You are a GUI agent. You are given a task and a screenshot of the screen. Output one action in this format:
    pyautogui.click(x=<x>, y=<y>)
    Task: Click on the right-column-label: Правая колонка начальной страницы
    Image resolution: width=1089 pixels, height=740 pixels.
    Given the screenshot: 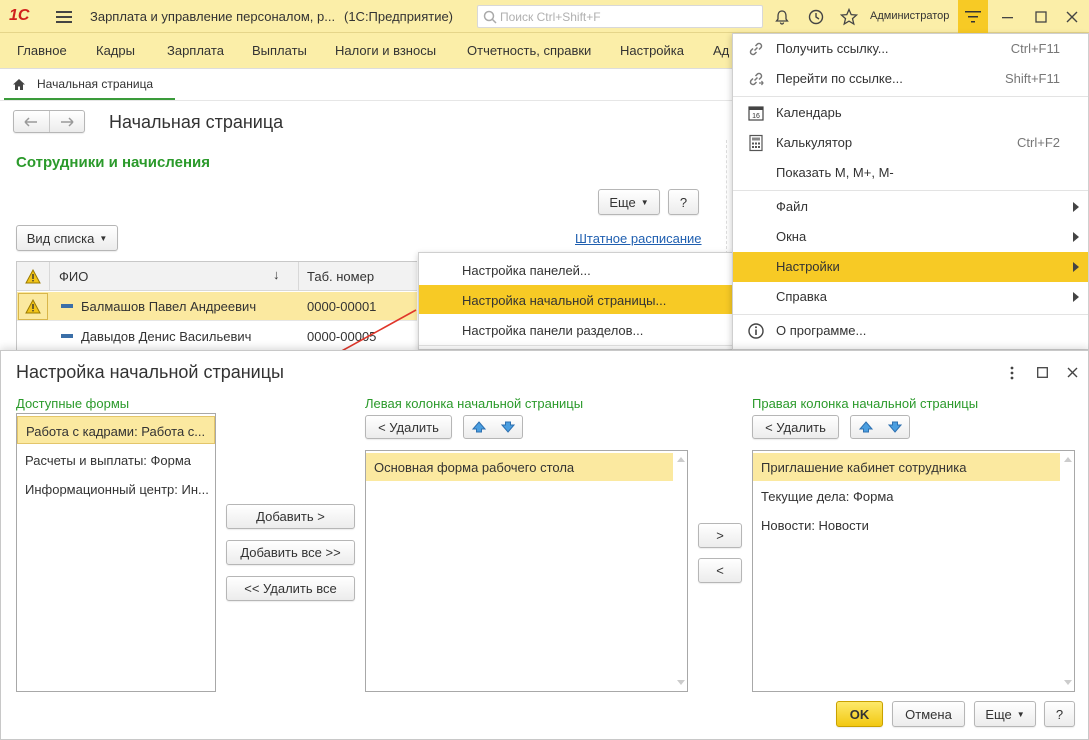 What is the action you would take?
    pyautogui.click(x=865, y=403)
    